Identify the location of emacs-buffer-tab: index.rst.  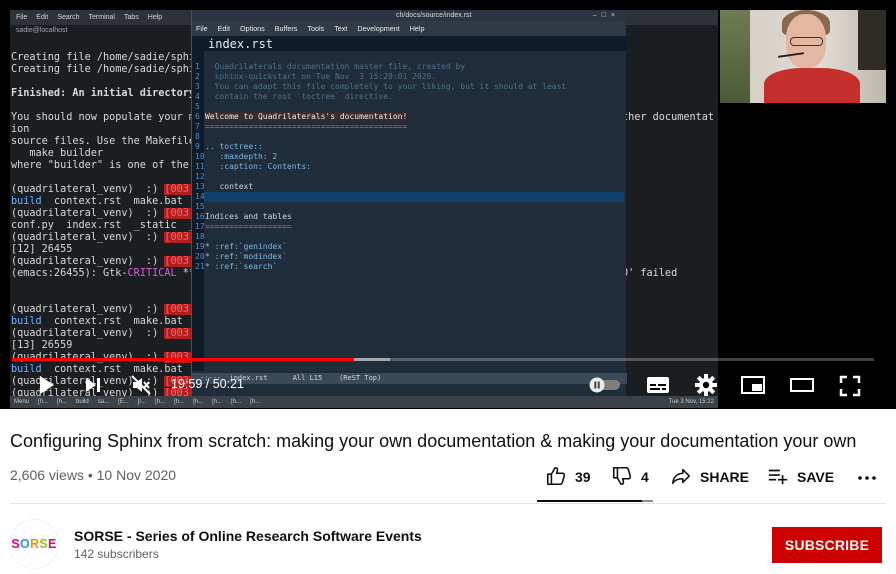
(409, 43).